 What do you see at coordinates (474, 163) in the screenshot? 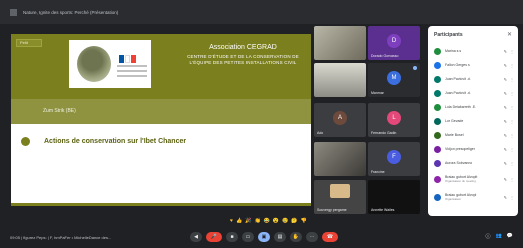
I see `participant-row: Aurora Sobvanno ✎ ⋮` at bounding box center [474, 163].